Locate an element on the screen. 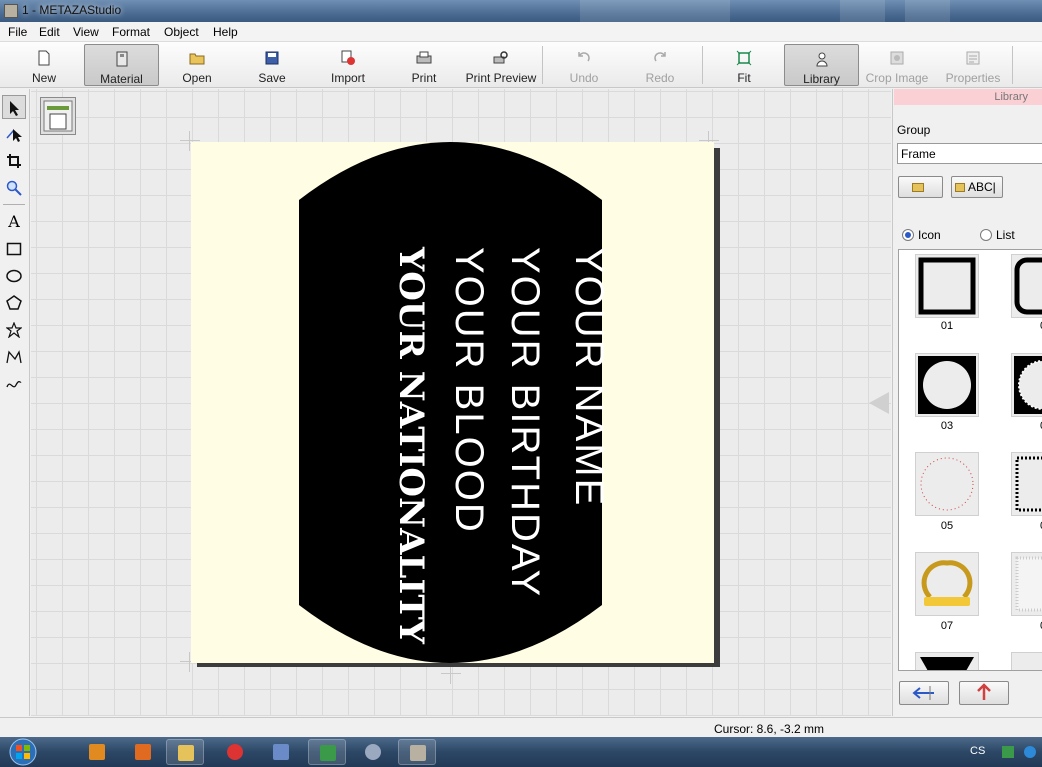  tray-network-icon is located at coordinates (1008, 752).